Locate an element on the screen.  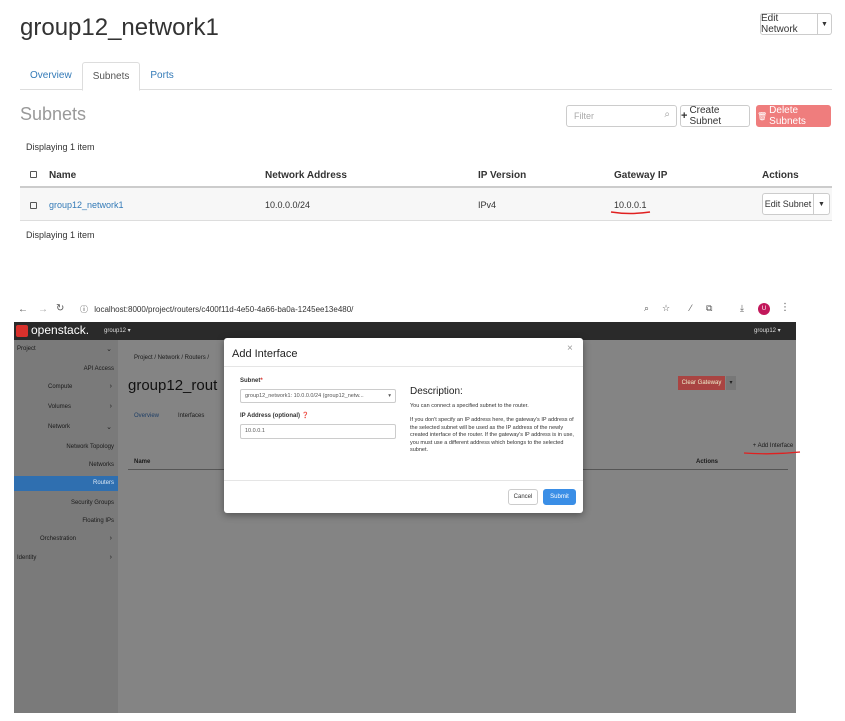
download-icon: ⤓ is located at coordinates (742, 308).